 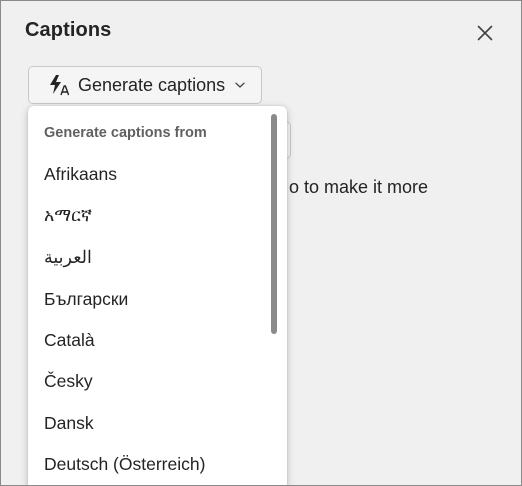 What do you see at coordinates (68, 381) in the screenshot?
I see `menu-item-czech: Česky` at bounding box center [68, 381].